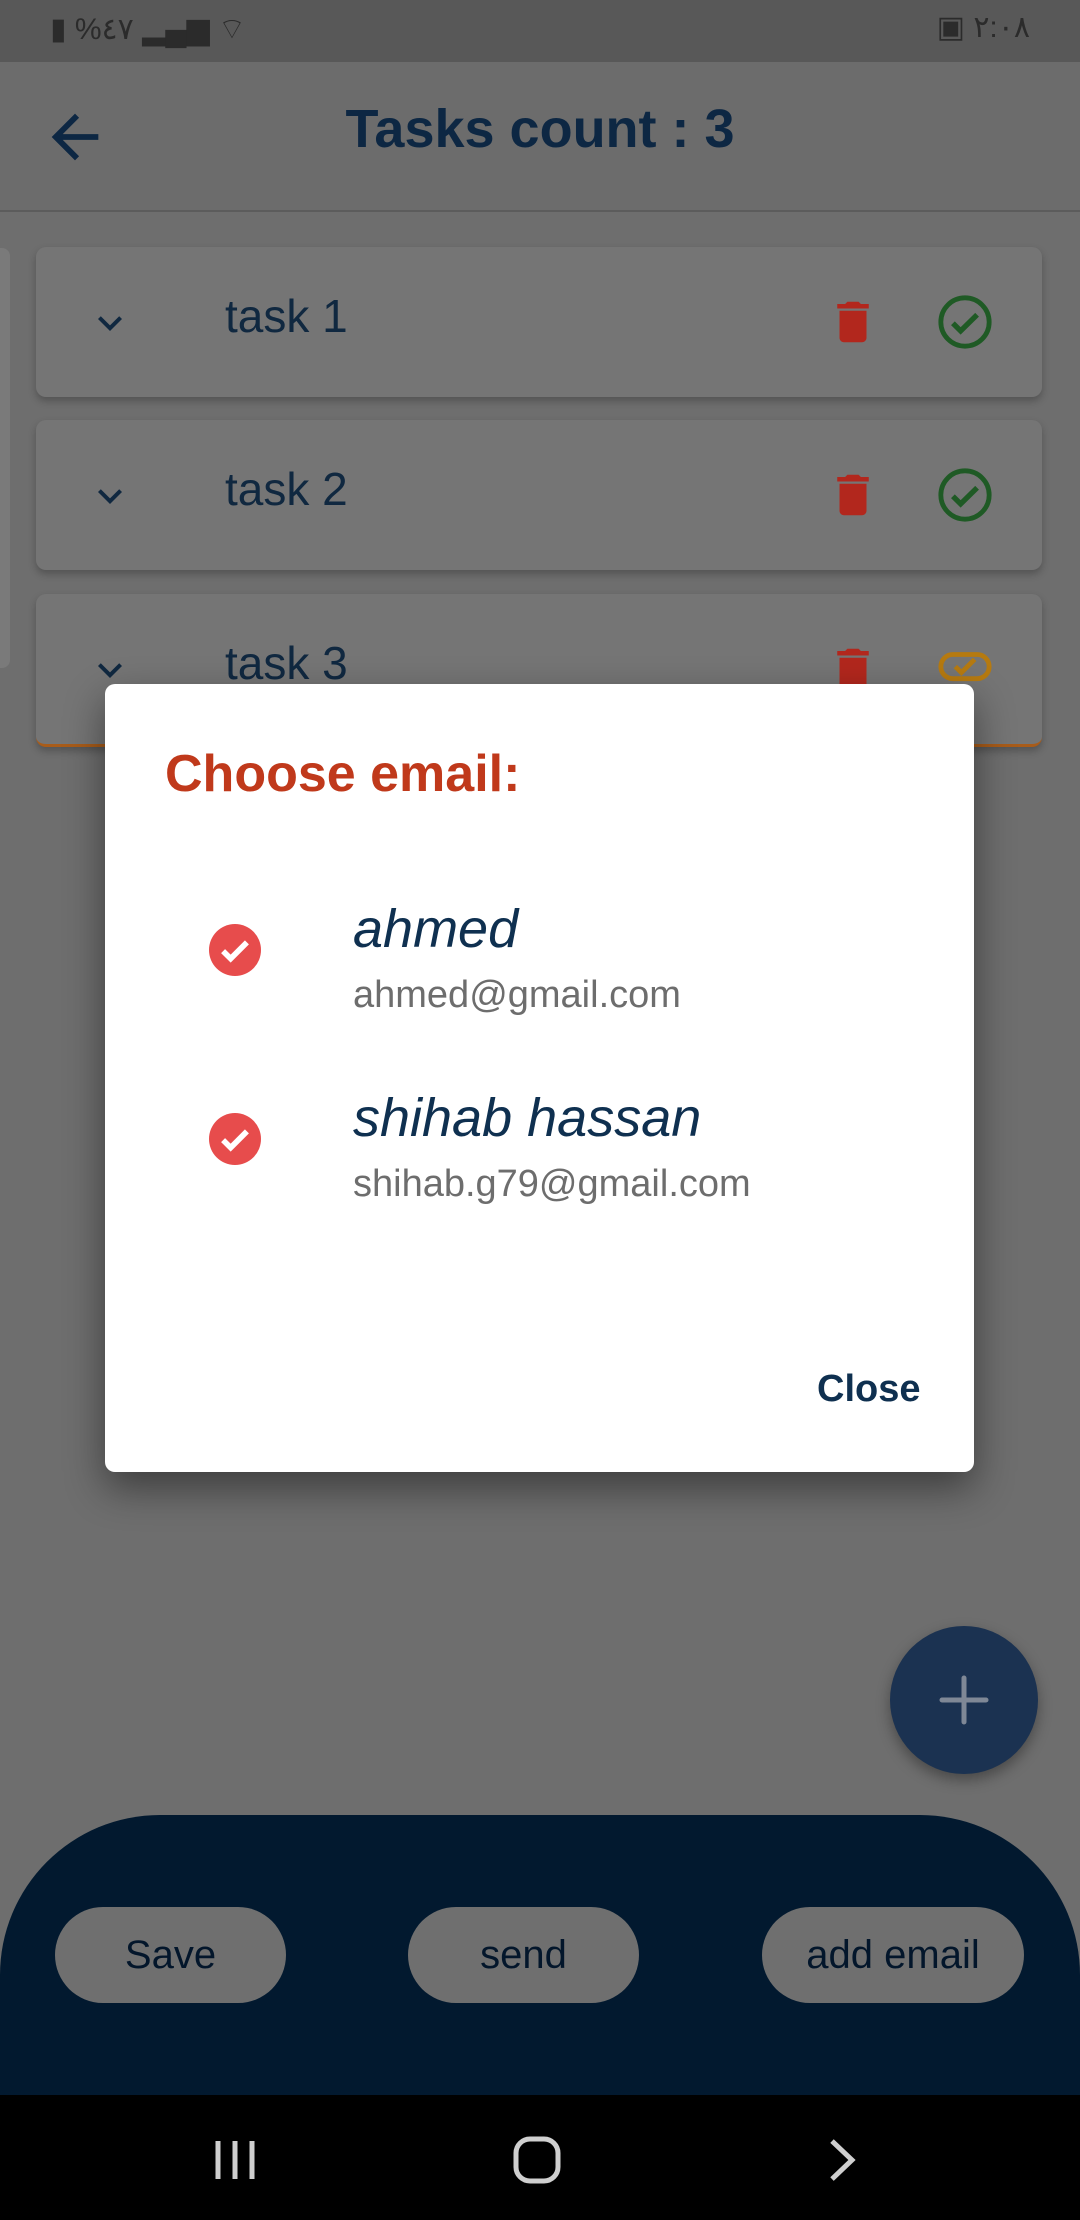 The width and height of the screenshot is (1080, 2220). What do you see at coordinates (539, 1158) in the screenshot?
I see `email-option: shihab hassan shihab.g79@gmail.com` at bounding box center [539, 1158].